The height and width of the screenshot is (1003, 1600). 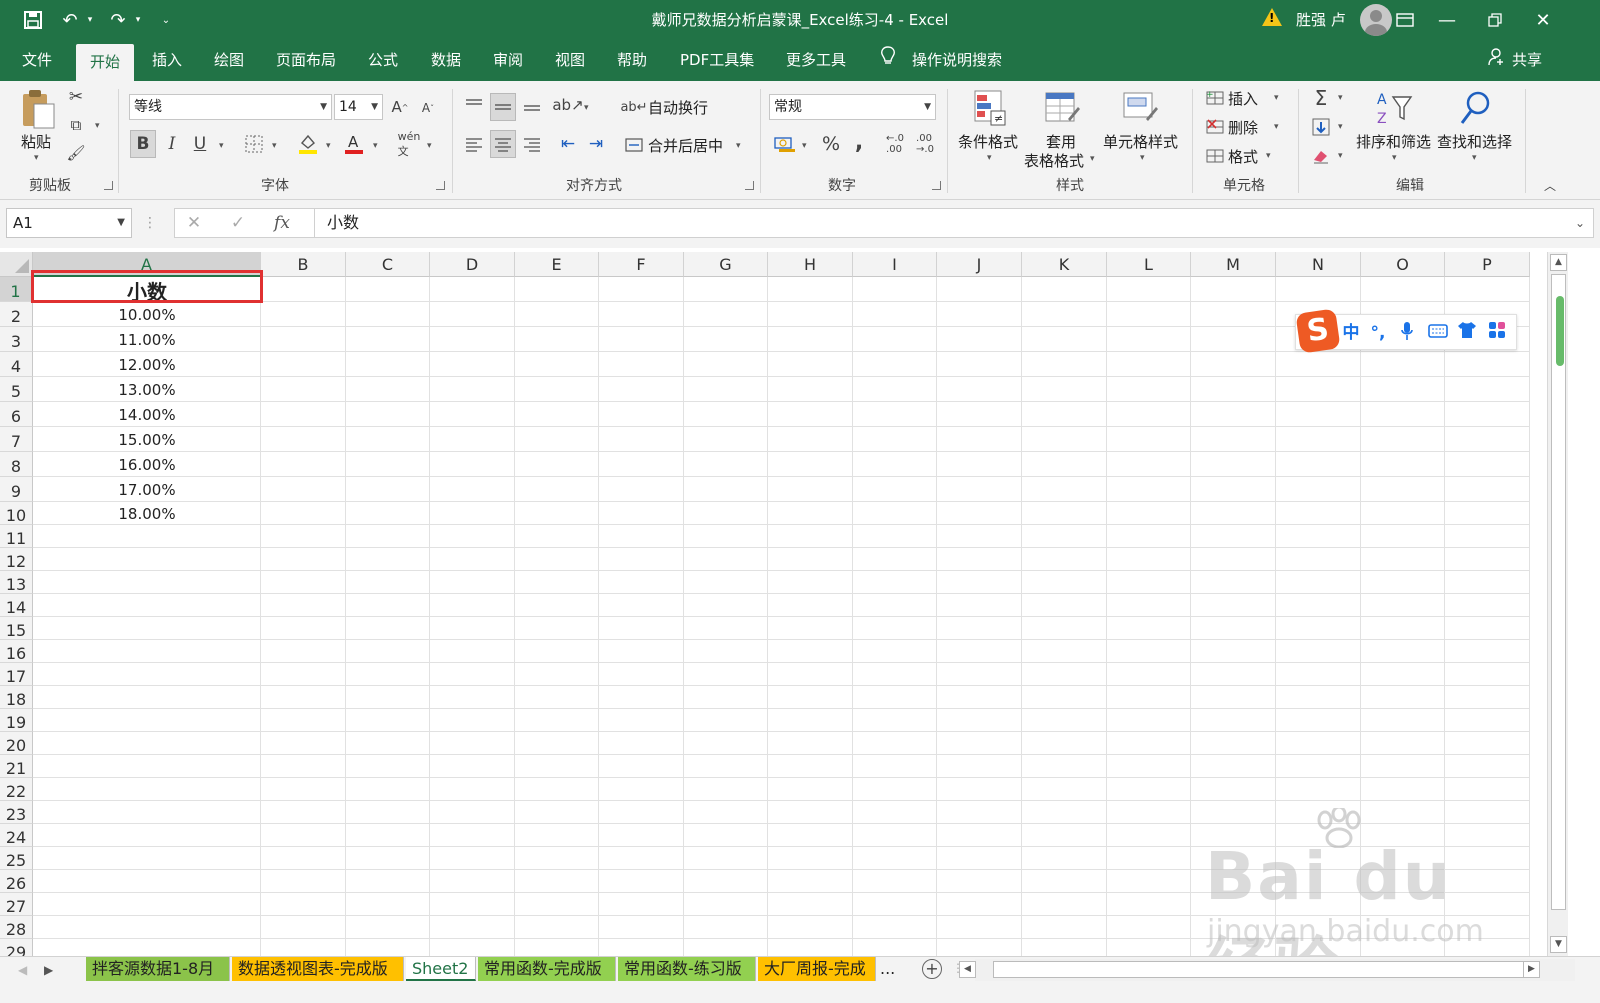 What do you see at coordinates (1215, 127) in the screenshot?
I see `delete-cells-icon` at bounding box center [1215, 127].